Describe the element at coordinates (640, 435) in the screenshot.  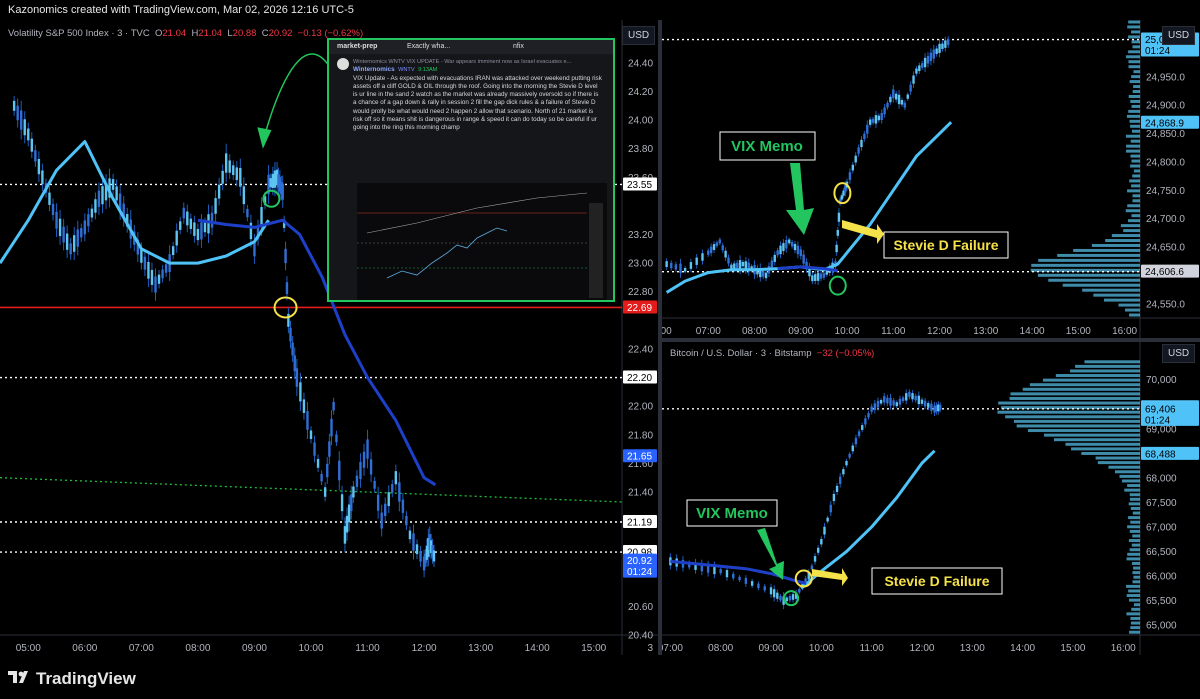
I see `price-tick-label: 21.80` at that location.